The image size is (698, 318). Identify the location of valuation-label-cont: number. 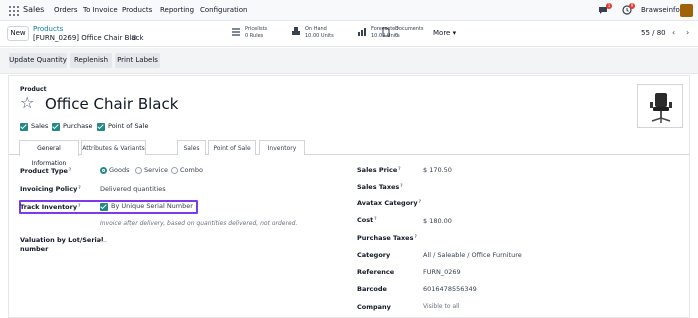
(34, 249).